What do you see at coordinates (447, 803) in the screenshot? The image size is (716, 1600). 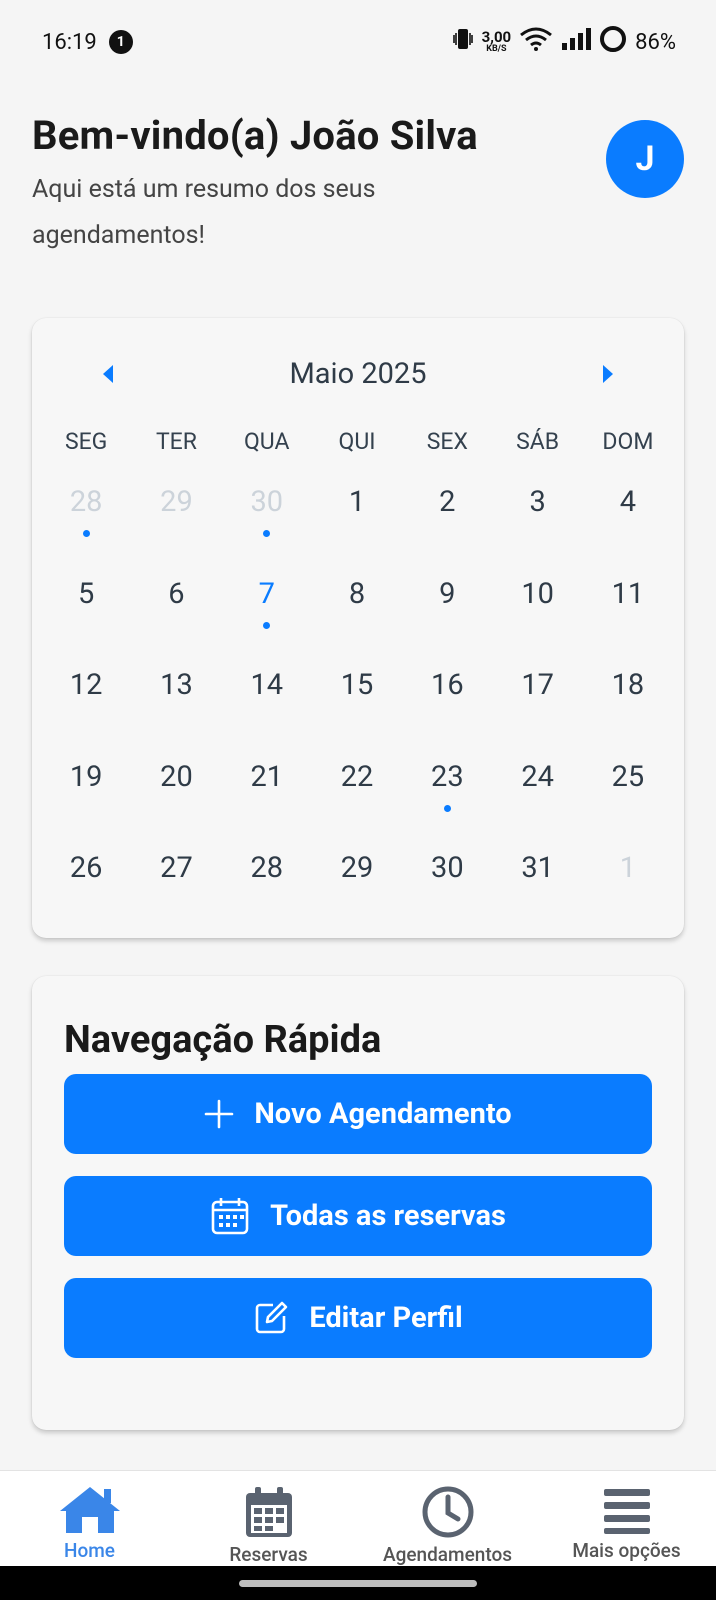 I see `calendar-day: 23` at bounding box center [447, 803].